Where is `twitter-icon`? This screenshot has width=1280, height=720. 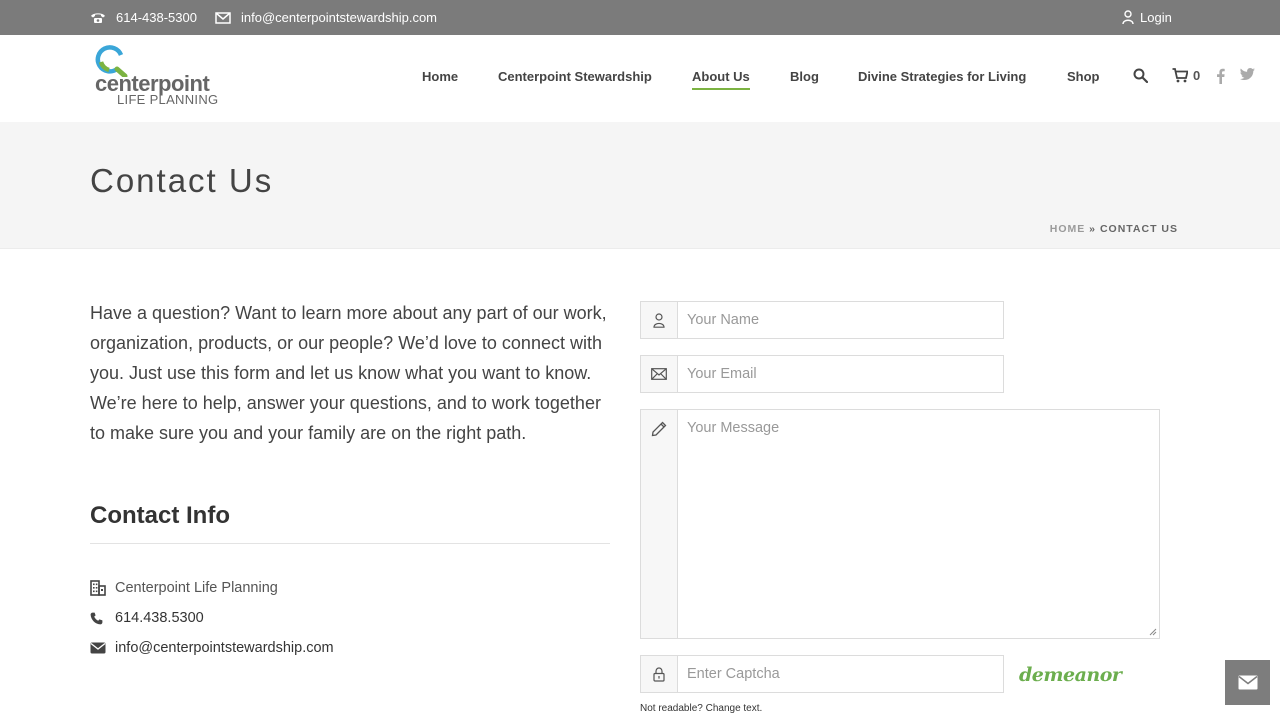 twitter-icon is located at coordinates (1247, 74).